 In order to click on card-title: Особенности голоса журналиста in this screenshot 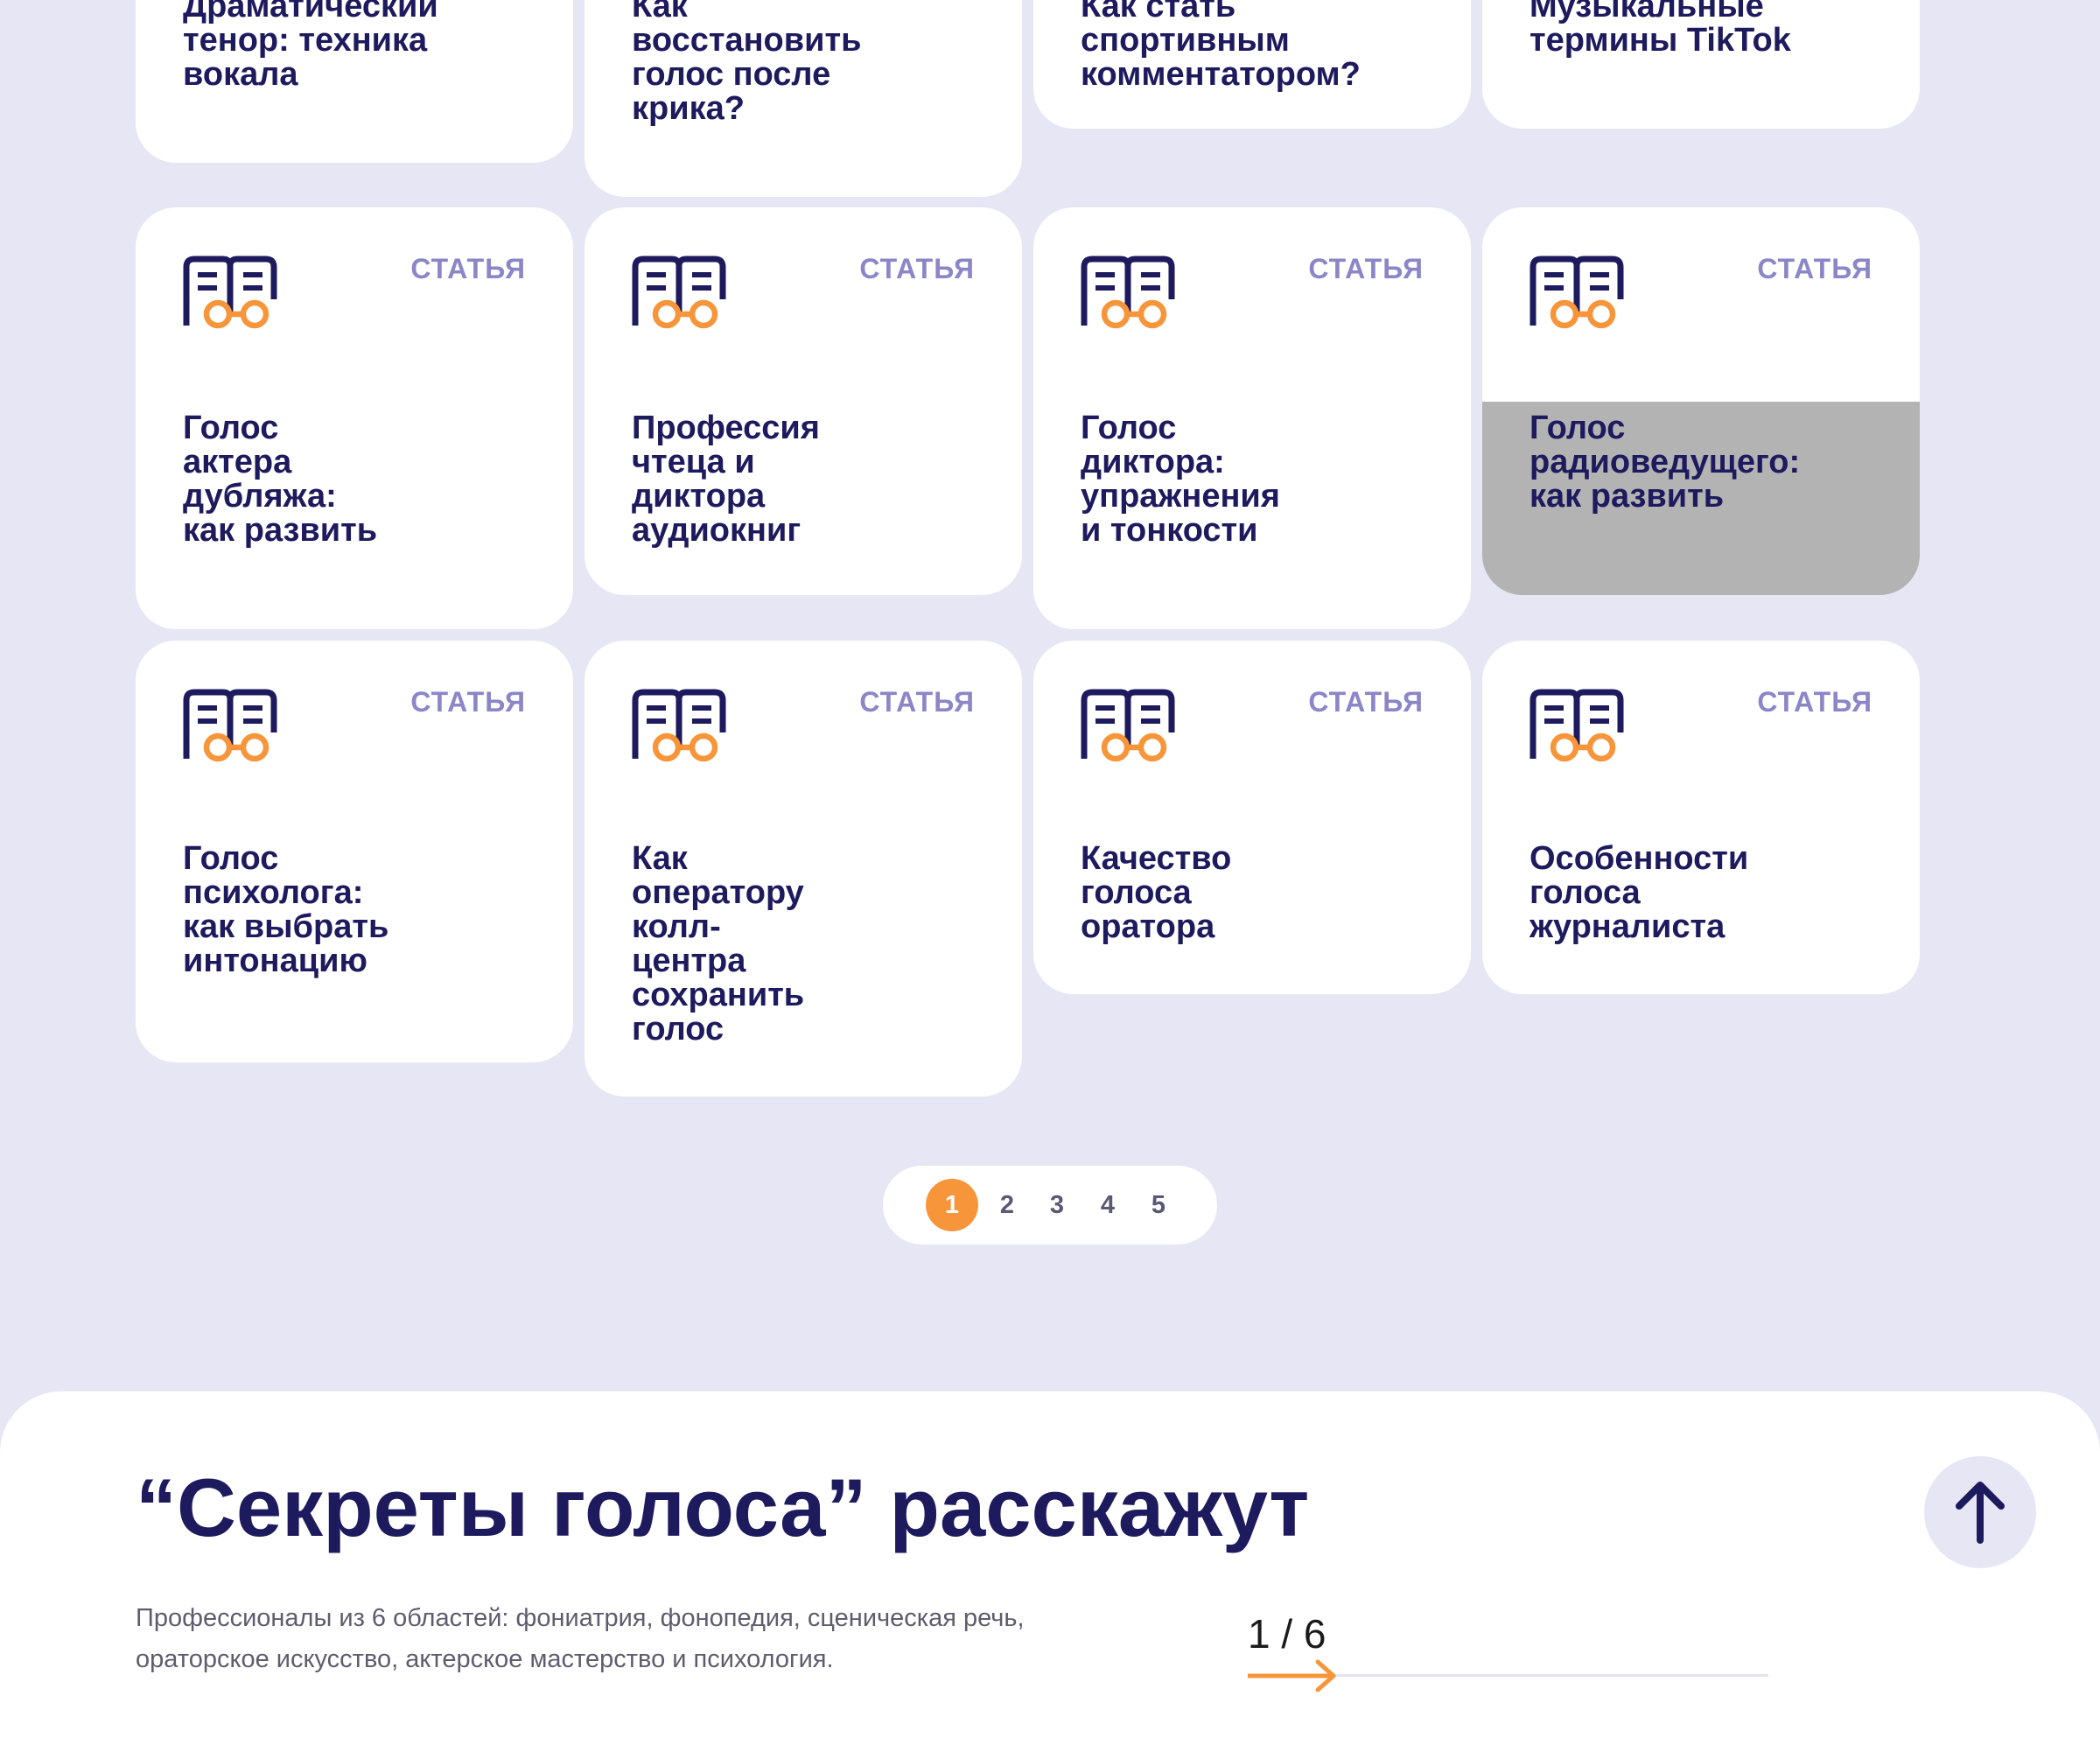, I will do `click(1639, 893)`.